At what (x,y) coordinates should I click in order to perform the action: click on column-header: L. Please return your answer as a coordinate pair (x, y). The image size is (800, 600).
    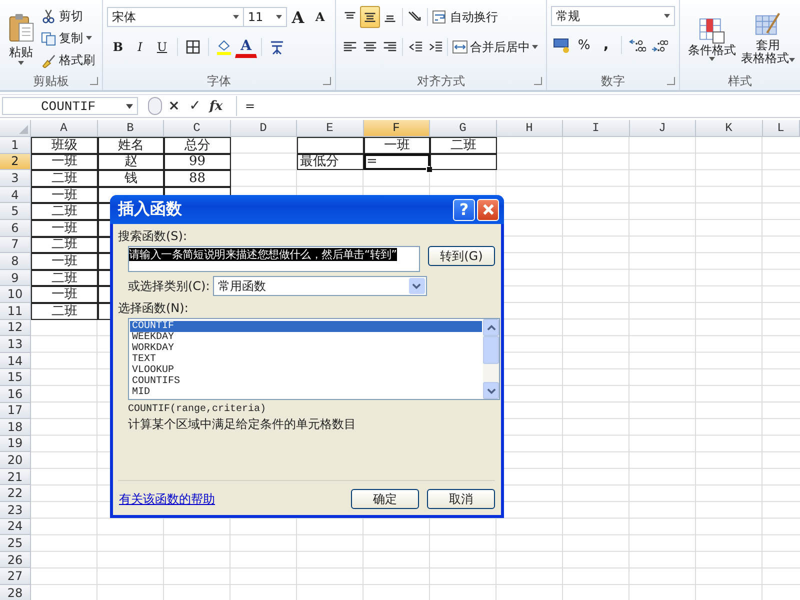
    Looking at the image, I should click on (781, 128).